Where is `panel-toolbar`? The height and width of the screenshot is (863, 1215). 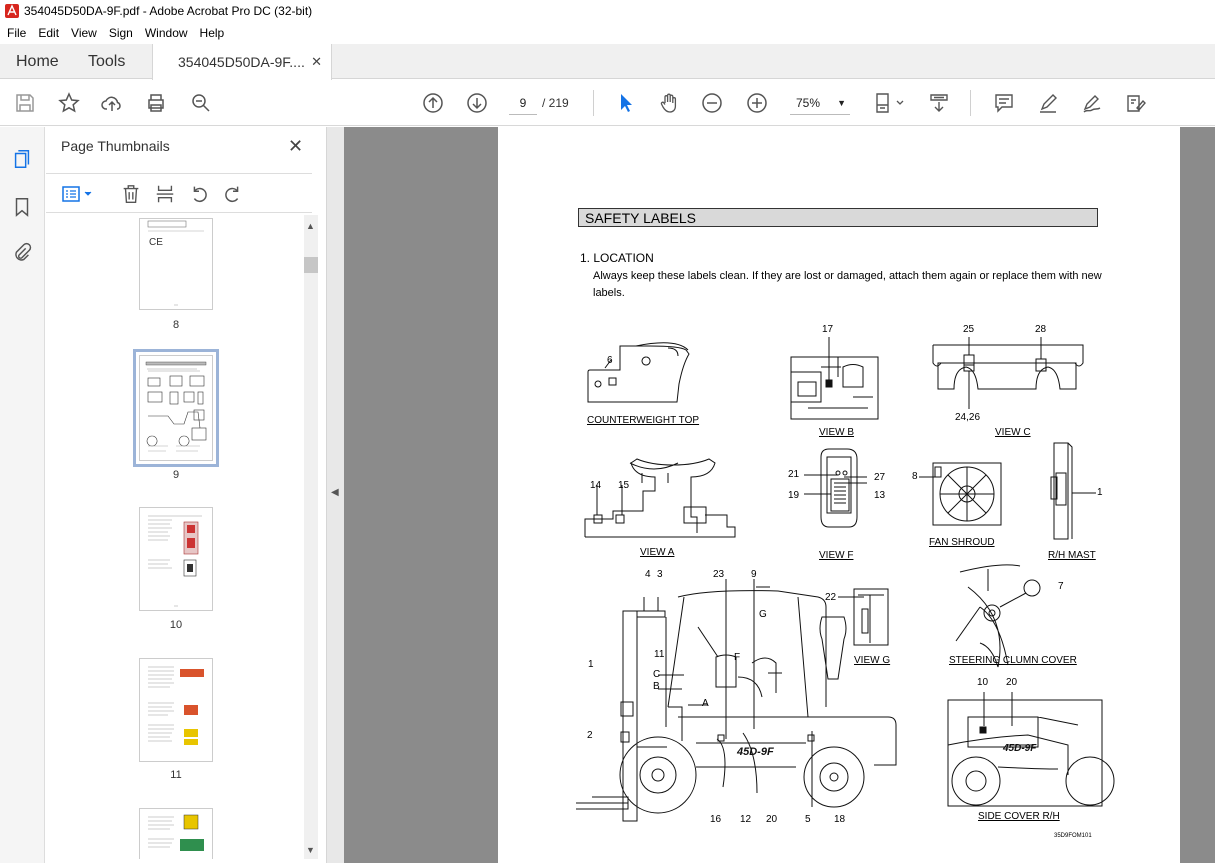 panel-toolbar is located at coordinates (179, 193).